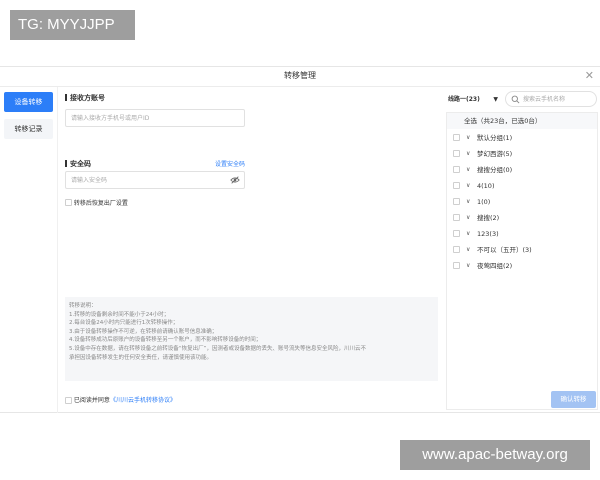 This screenshot has width=600, height=480. Describe the element at coordinates (119, 314) in the screenshot. I see `notes-line: 1.转移的设备剩余时间不能小于24小时；` at that location.